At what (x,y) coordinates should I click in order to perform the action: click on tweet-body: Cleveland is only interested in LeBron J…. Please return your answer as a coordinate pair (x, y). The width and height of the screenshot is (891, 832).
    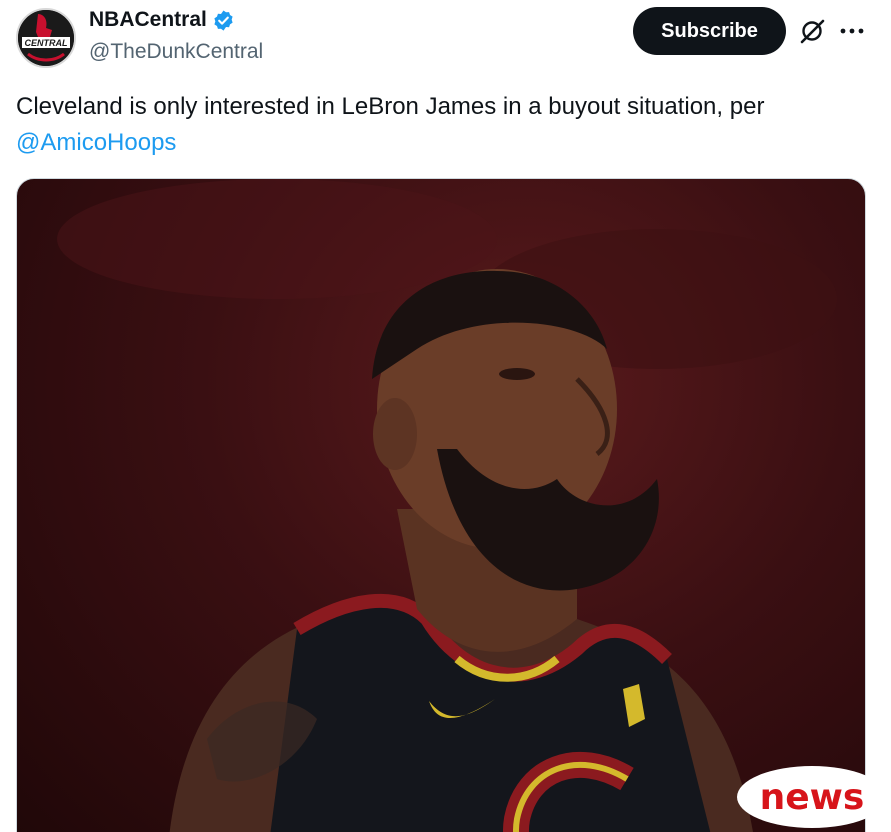
    Looking at the image, I should click on (390, 106).